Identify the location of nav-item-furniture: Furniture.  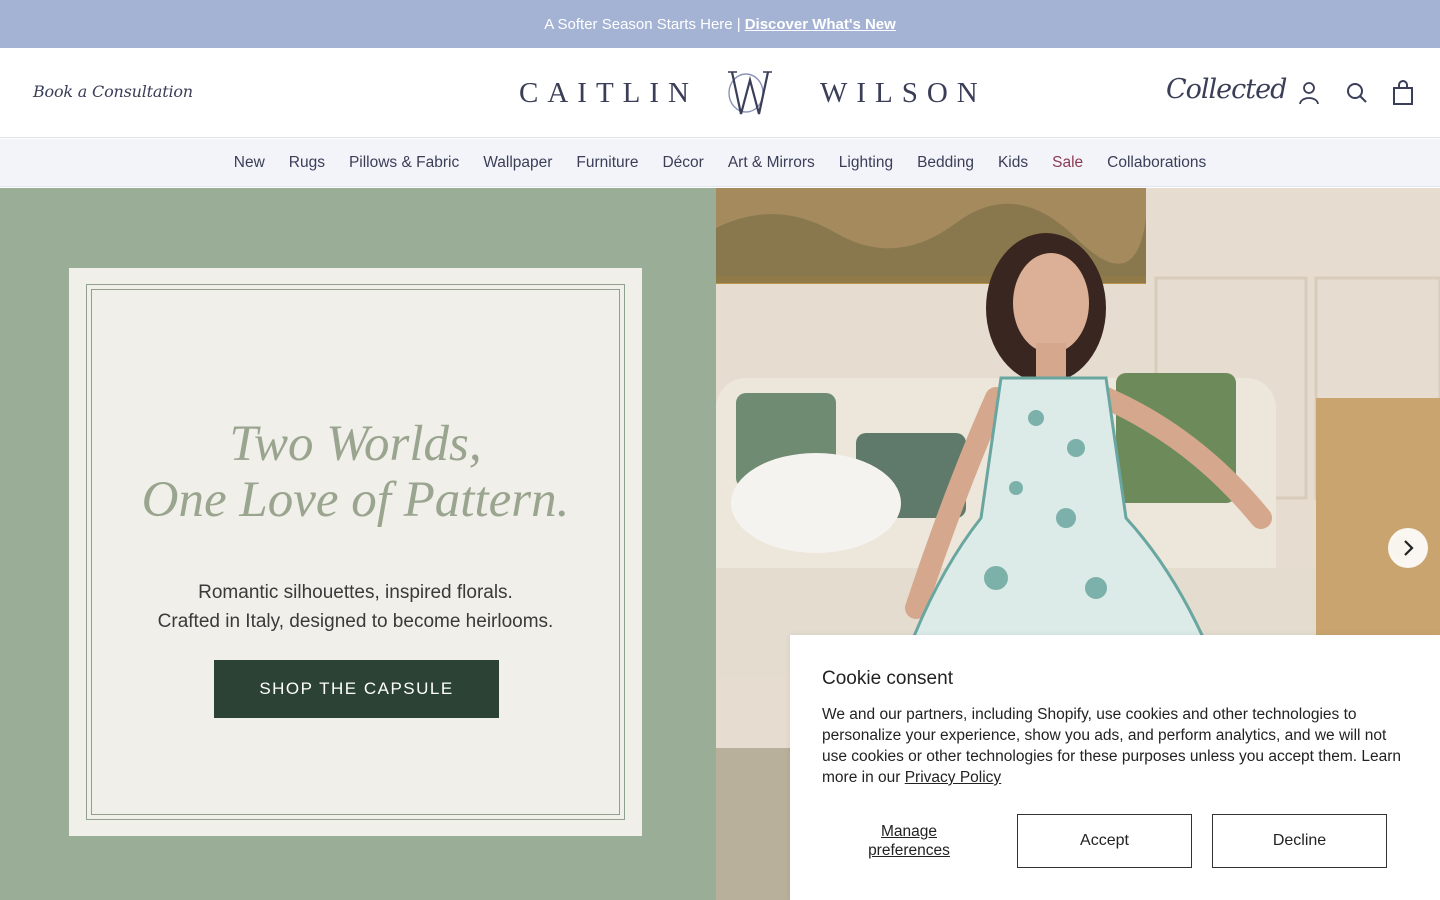
(607, 163).